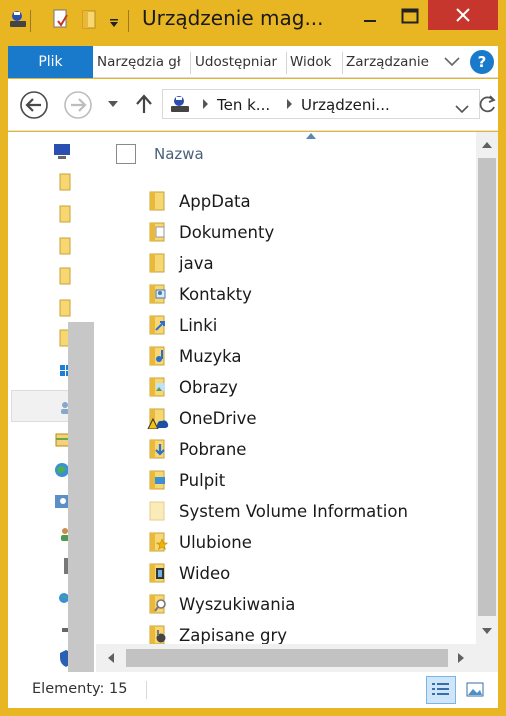 The width and height of the screenshot is (506, 716). I want to click on file-name: Zapisane gry, so click(233, 635).